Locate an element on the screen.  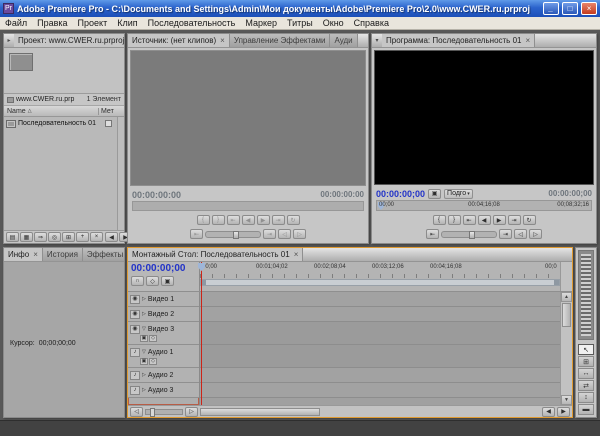
program-current-timecode: 00:00:00;00 is located at coordinates (400, 194).